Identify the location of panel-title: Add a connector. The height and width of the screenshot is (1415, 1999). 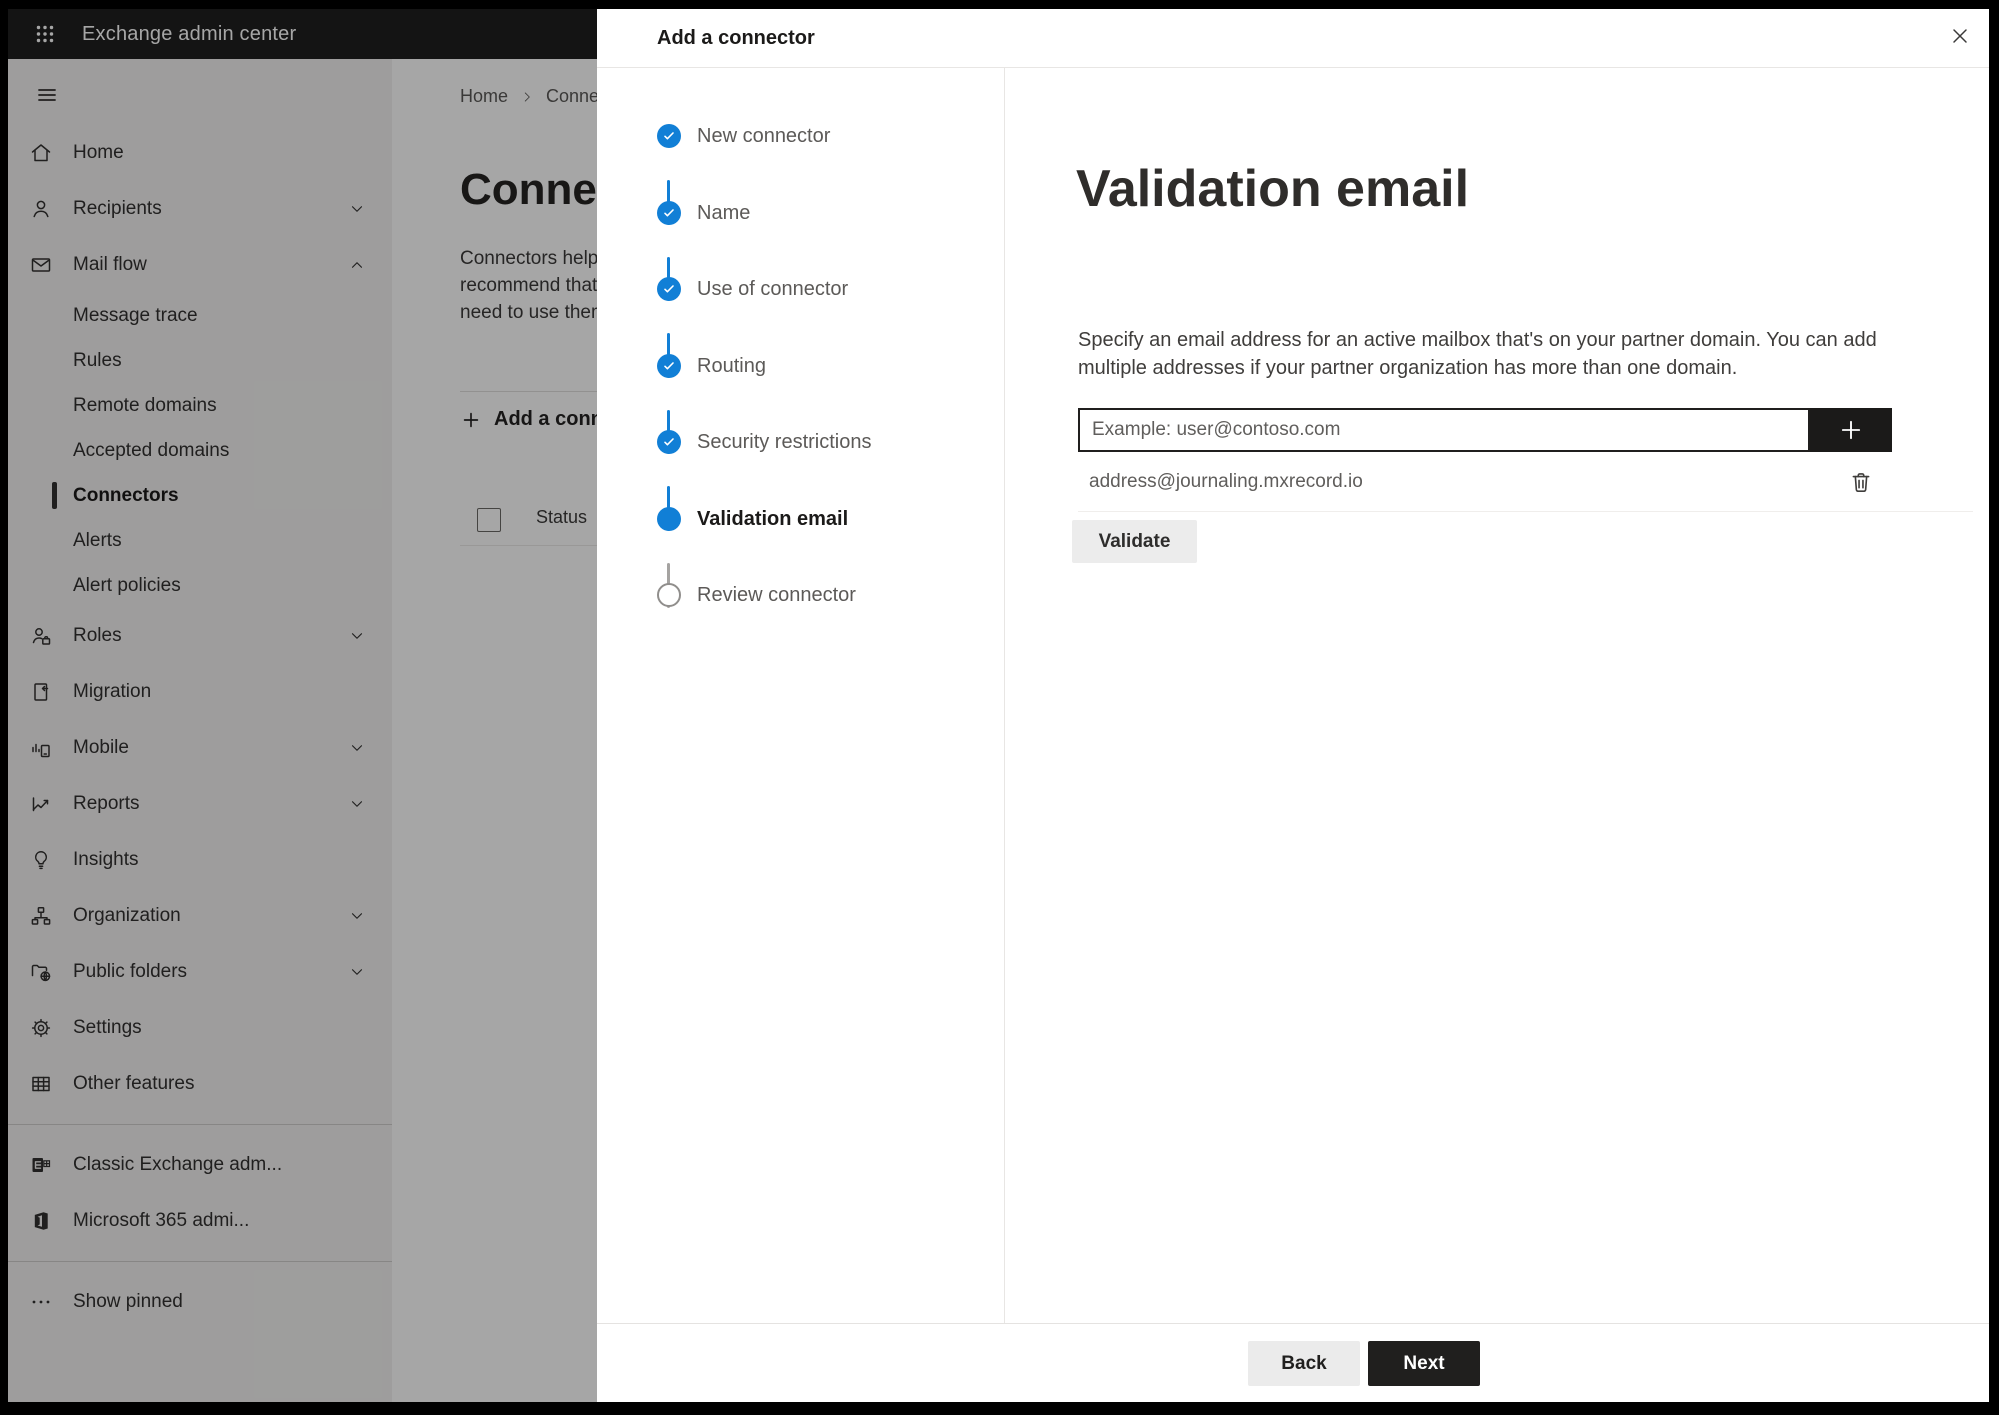
(736, 37).